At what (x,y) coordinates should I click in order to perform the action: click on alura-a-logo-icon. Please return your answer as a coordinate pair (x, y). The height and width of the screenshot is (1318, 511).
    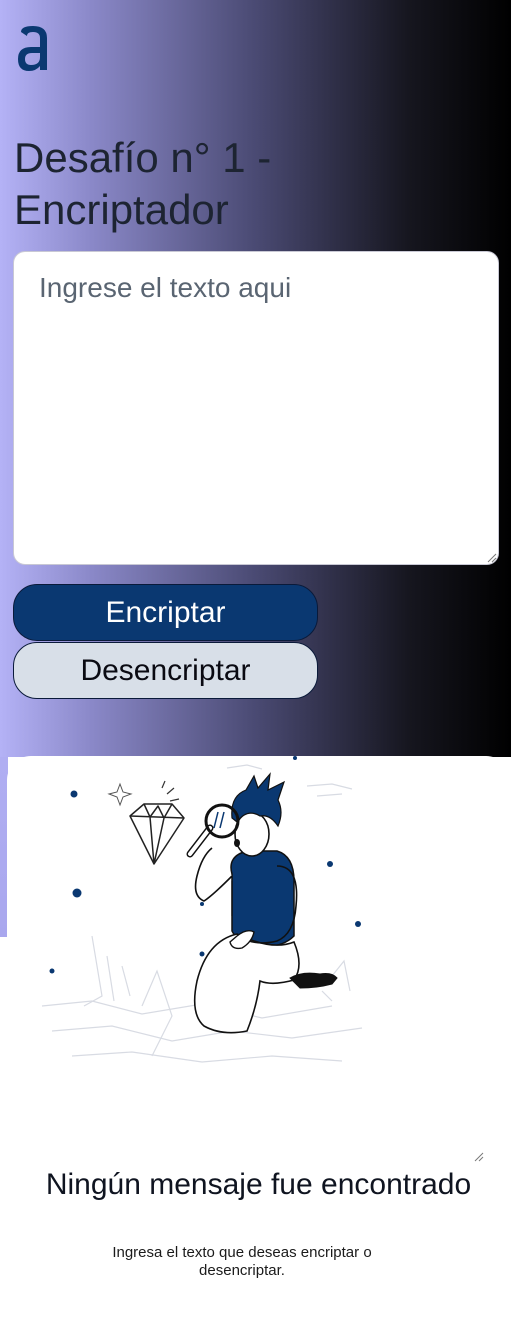
    Looking at the image, I should click on (32, 48).